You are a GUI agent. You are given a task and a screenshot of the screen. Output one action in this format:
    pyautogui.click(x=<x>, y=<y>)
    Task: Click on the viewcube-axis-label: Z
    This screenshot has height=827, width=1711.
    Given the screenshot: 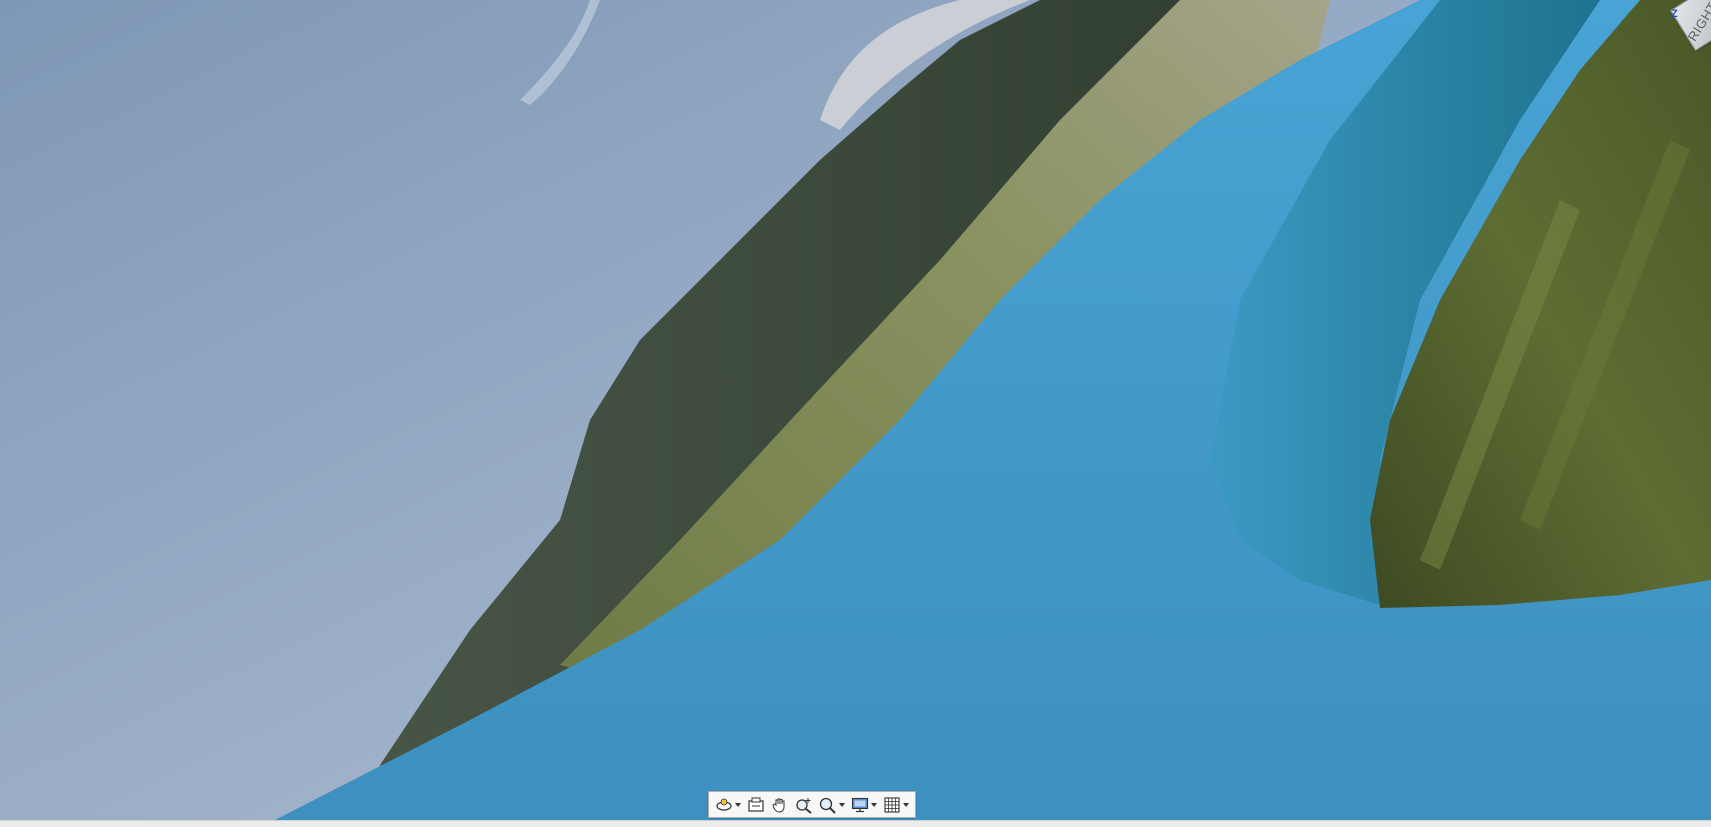 What is the action you would take?
    pyautogui.click(x=1674, y=14)
    